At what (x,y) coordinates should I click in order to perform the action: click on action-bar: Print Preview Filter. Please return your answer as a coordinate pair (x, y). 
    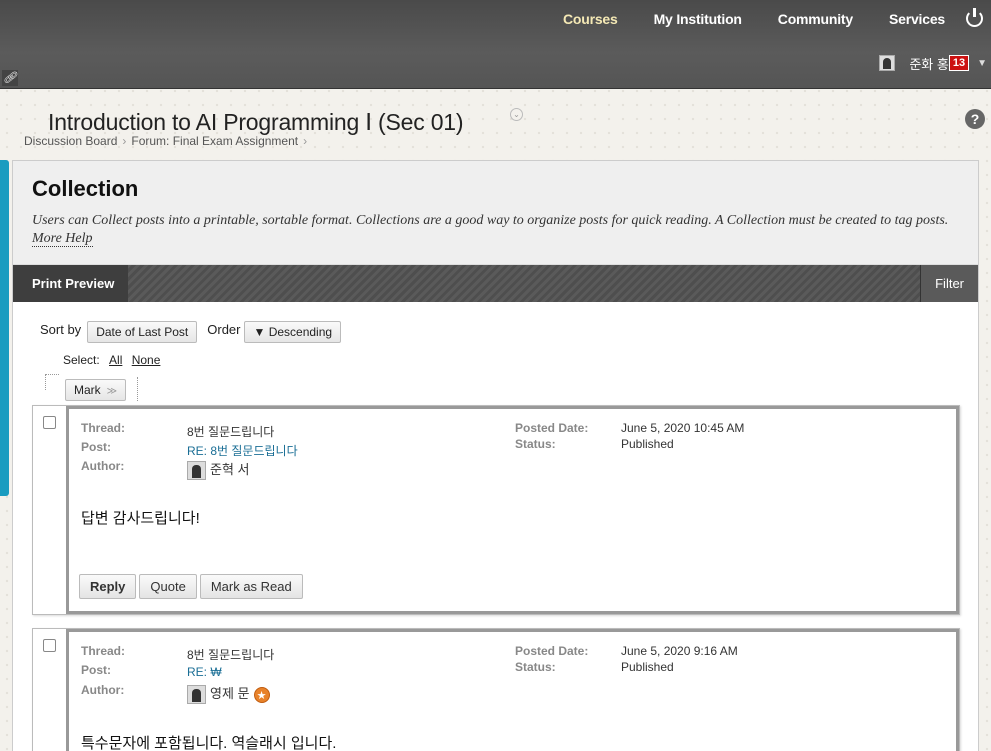
    Looking at the image, I should click on (495, 283).